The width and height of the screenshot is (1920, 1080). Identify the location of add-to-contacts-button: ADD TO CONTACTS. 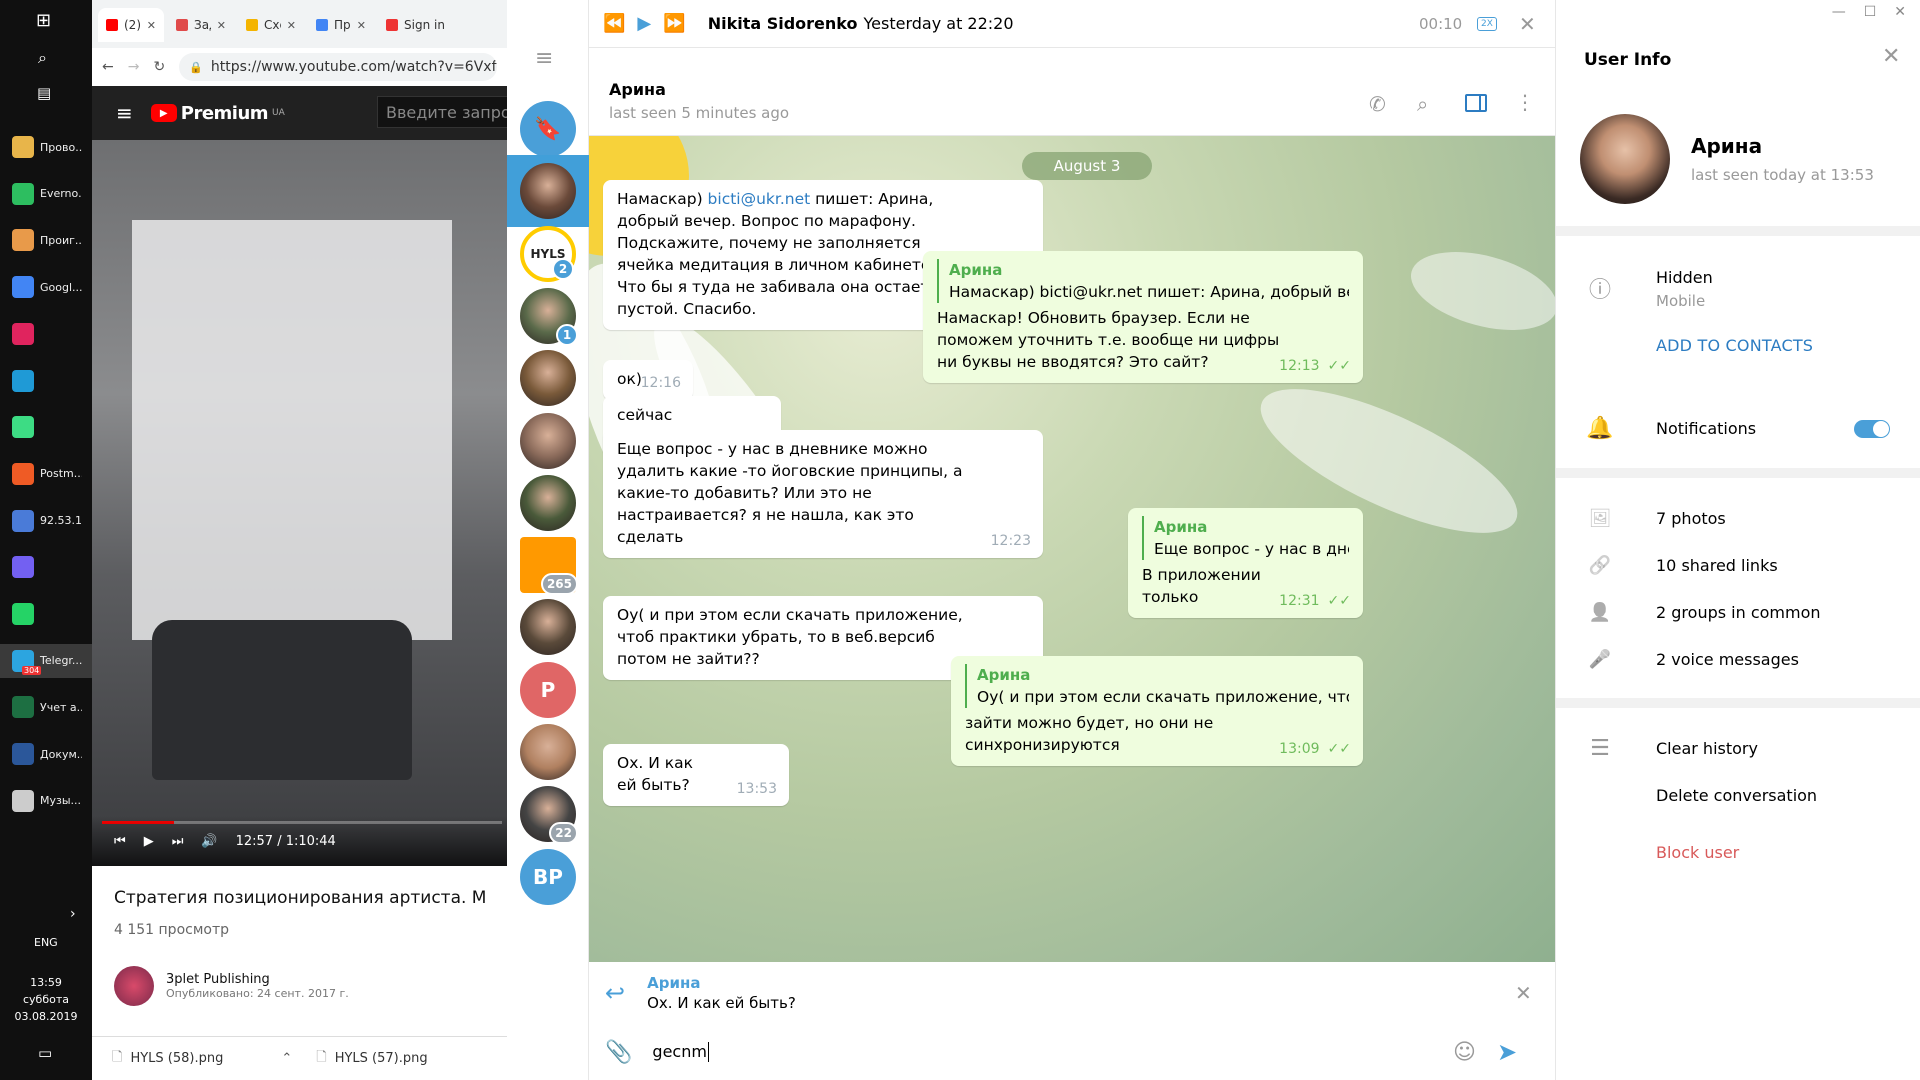
(1734, 345).